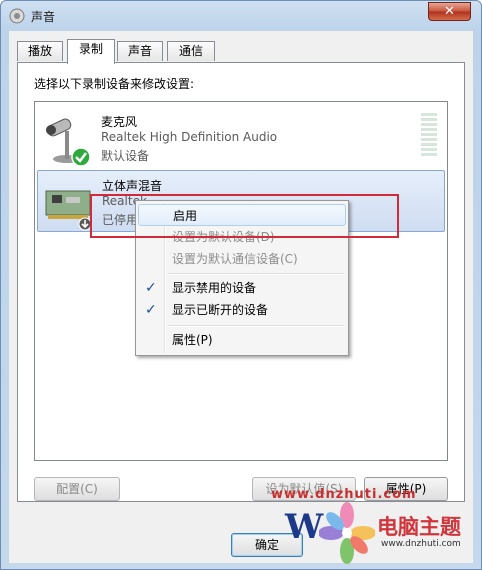 The width and height of the screenshot is (482, 570). I want to click on highlight-box, so click(244, 216).